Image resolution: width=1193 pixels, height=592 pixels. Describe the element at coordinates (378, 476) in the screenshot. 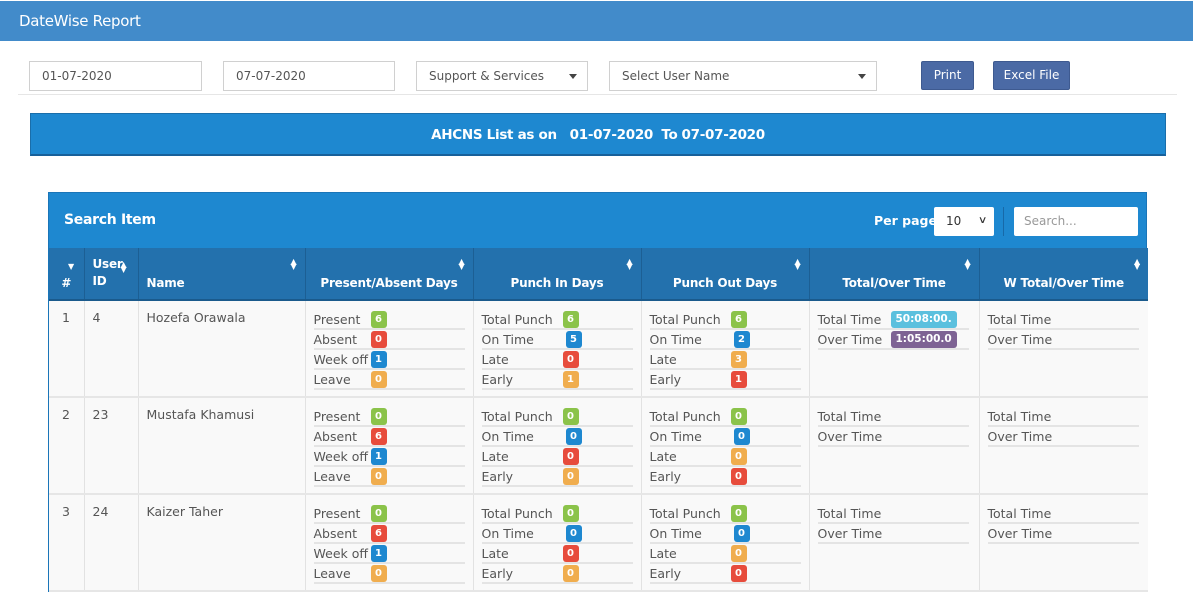

I see `leave-count-badge: 0` at that location.